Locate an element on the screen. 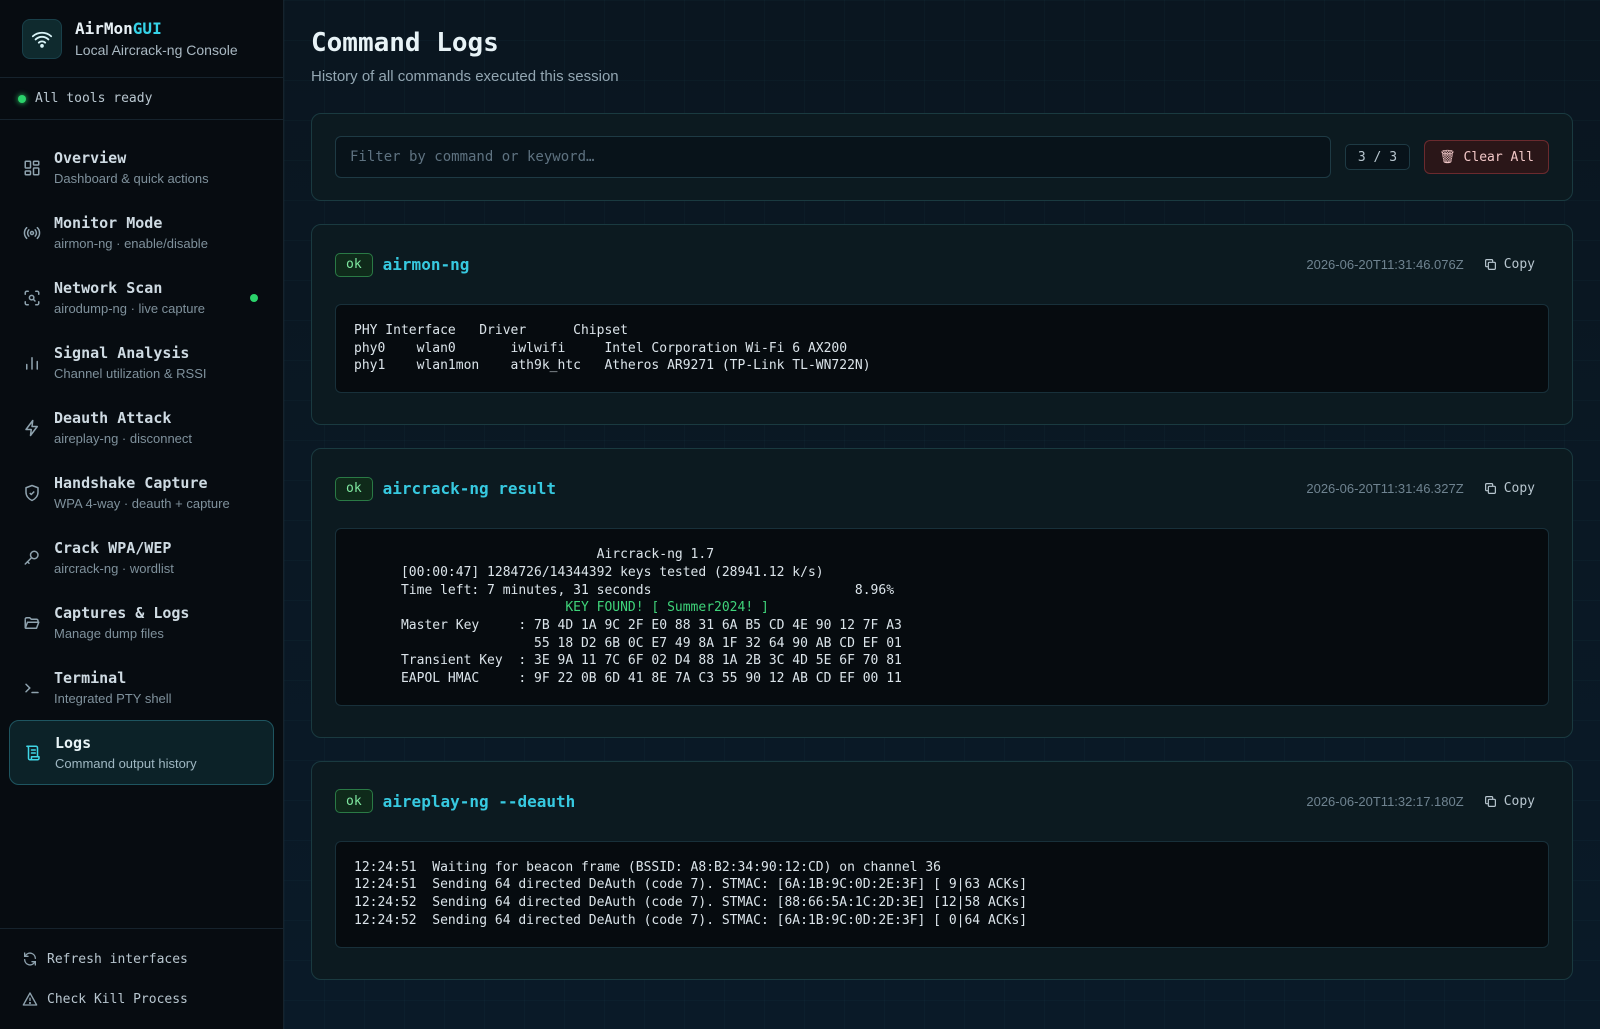 The image size is (1600, 1029). sidebar-item-label: Overview is located at coordinates (90, 158).